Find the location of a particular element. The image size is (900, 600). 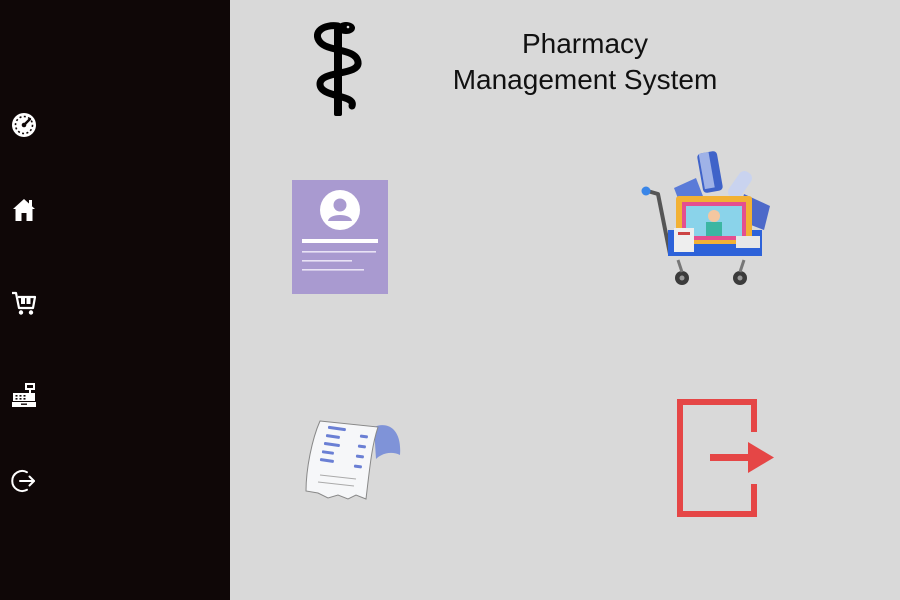

cart-icon is located at coordinates (24, 303).